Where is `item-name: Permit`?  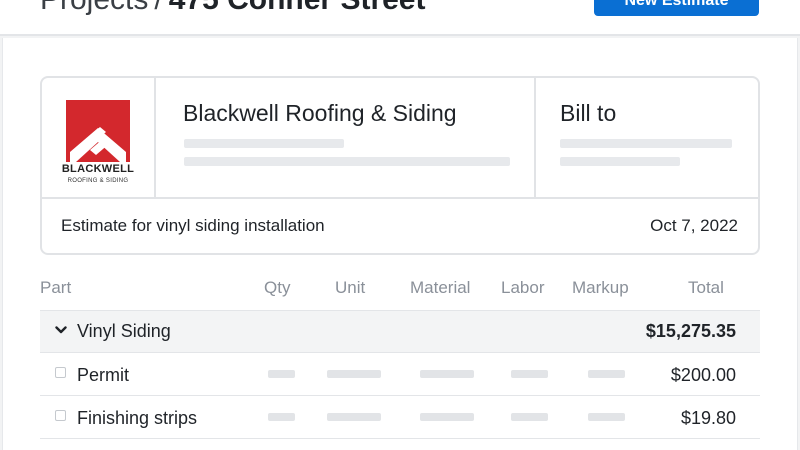 item-name: Permit is located at coordinates (103, 375).